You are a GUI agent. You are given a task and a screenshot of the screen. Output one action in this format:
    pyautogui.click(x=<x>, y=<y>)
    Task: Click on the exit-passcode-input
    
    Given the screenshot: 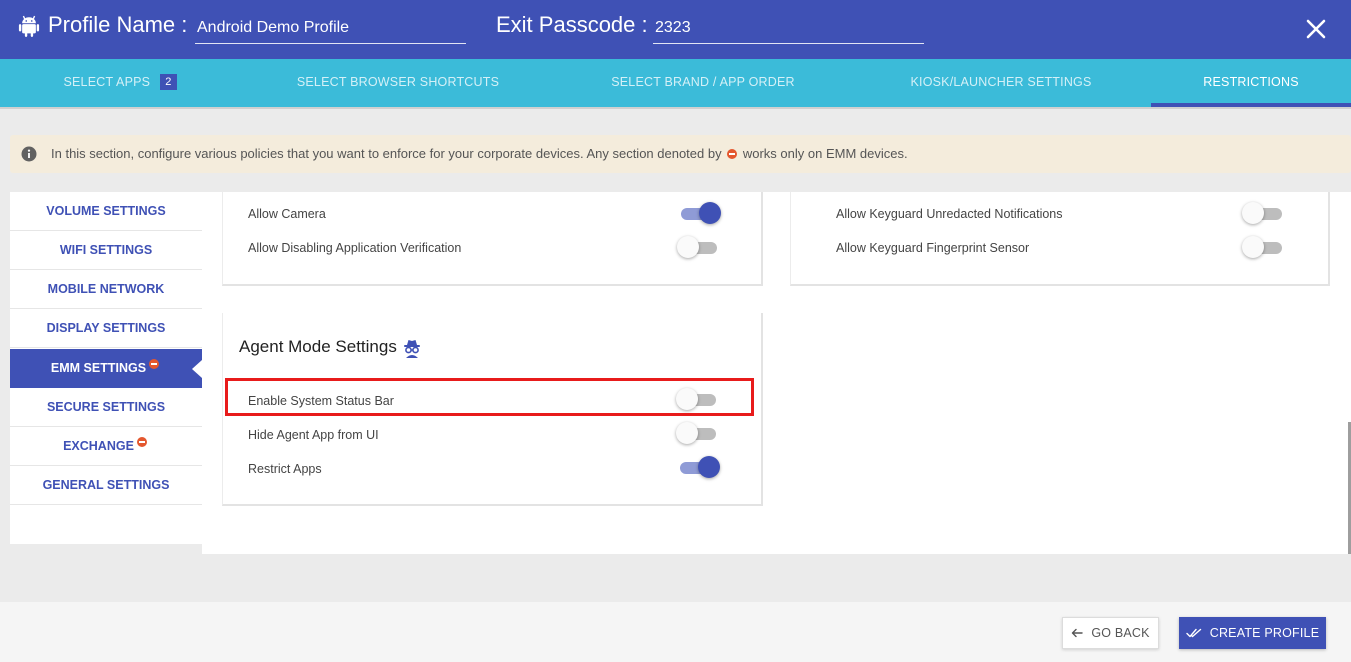 What is the action you would take?
    pyautogui.click(x=788, y=28)
    